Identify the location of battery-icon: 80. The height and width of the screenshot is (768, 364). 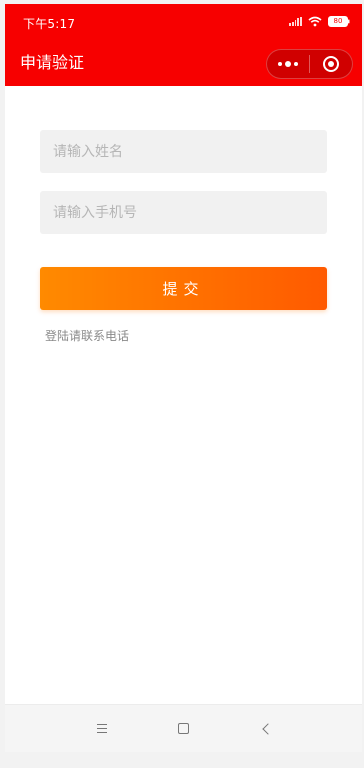
(339, 21).